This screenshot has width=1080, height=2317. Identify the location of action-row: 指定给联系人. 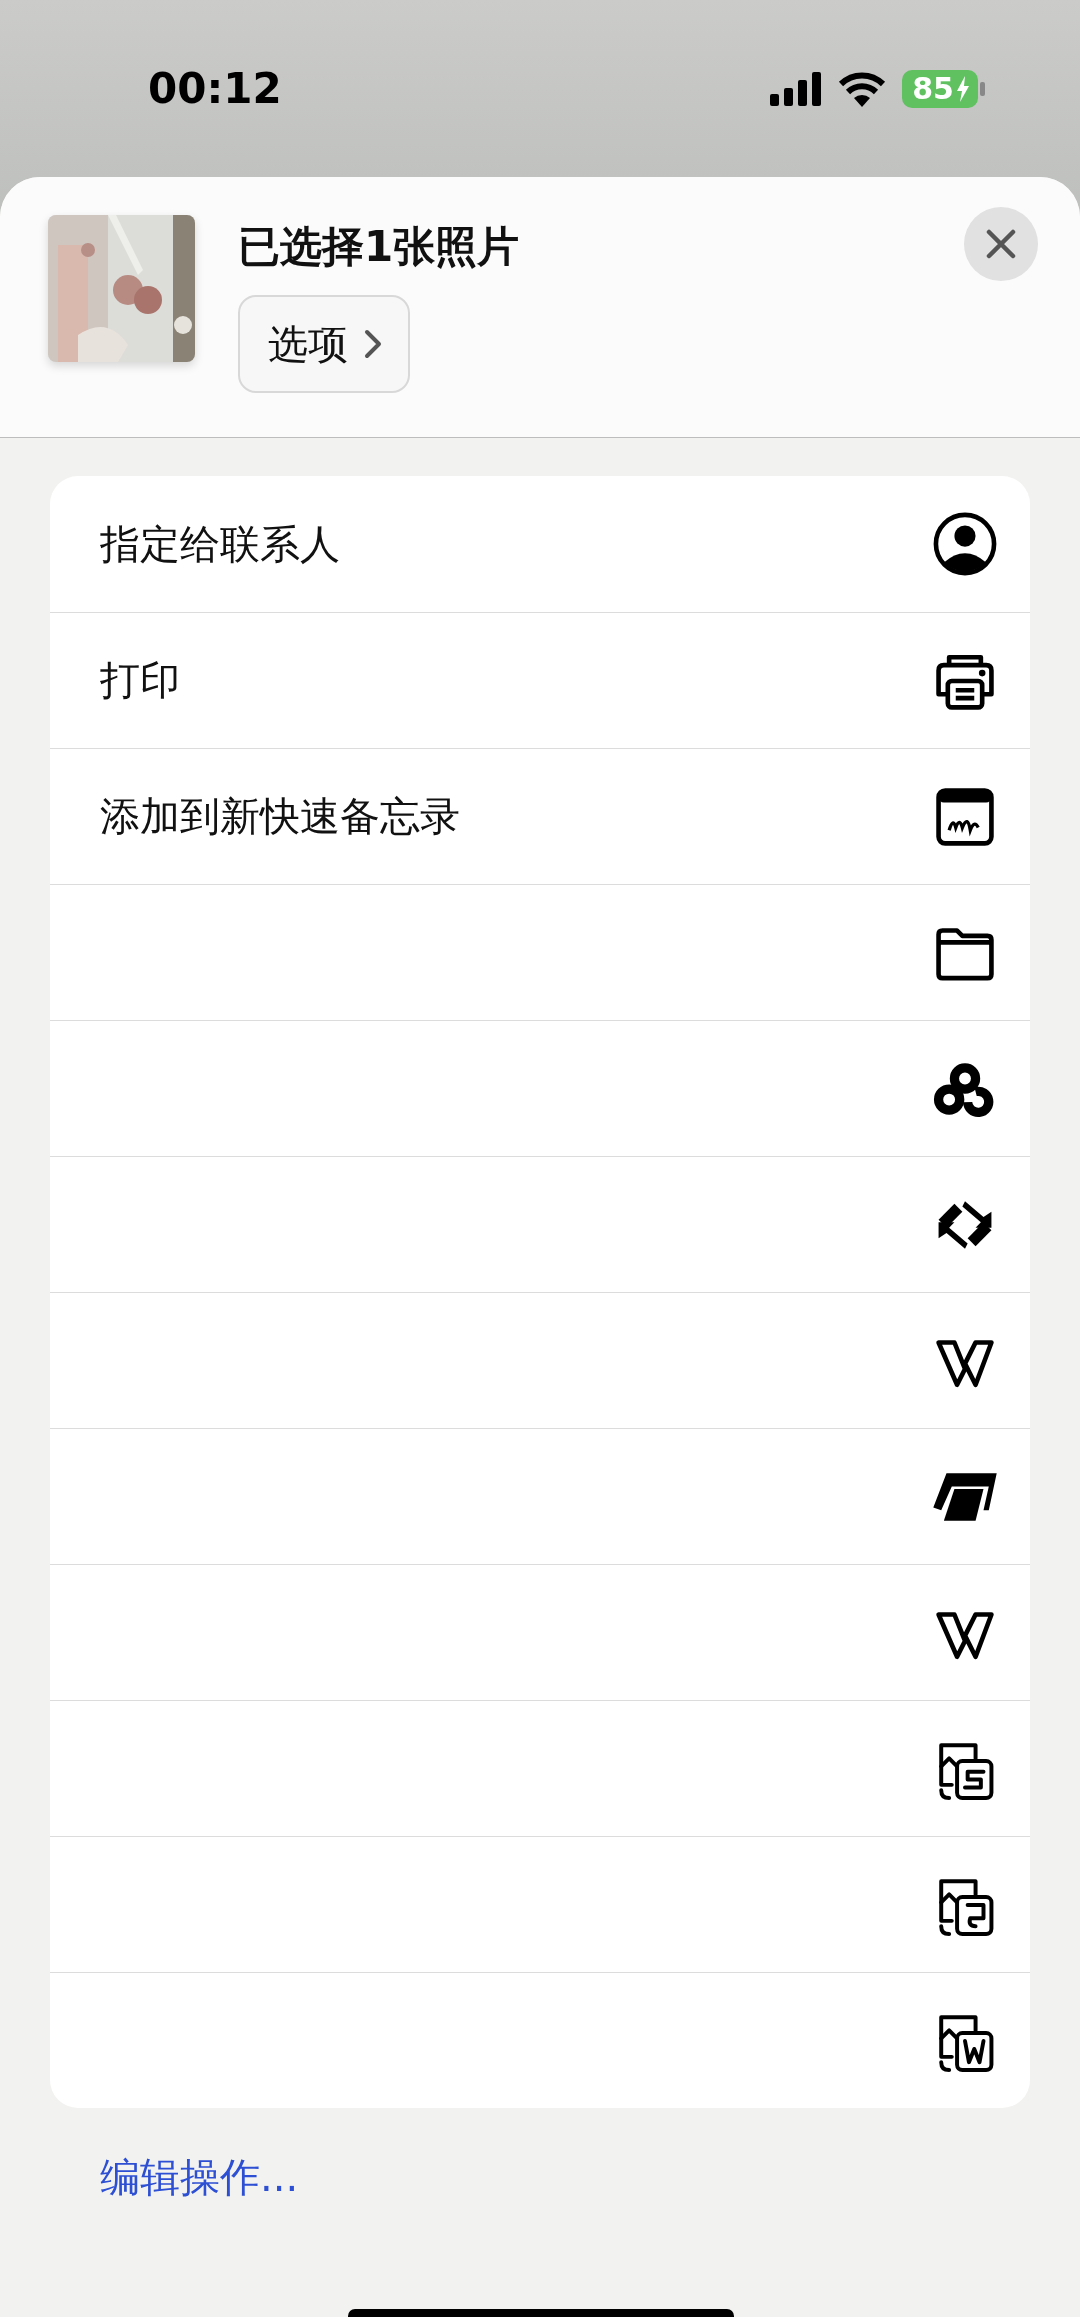
(540, 544).